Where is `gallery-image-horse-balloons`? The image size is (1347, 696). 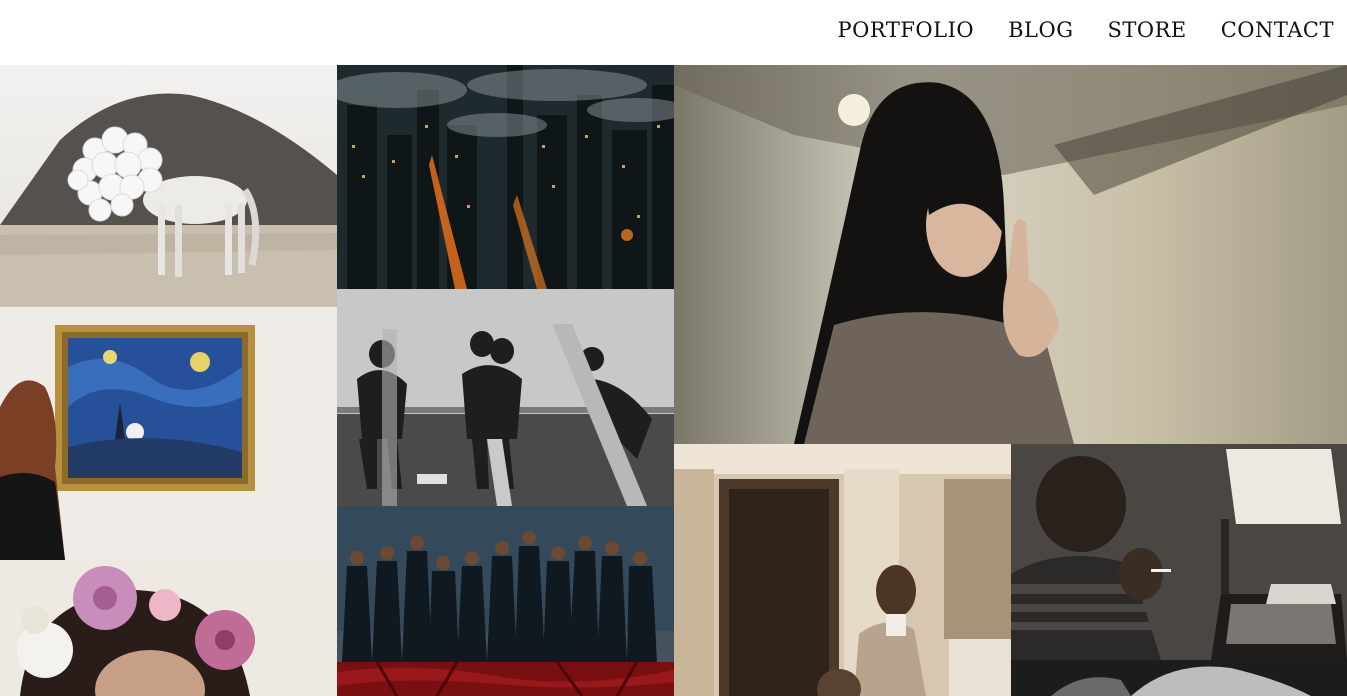
gallery-image-horse-balloons is located at coordinates (168, 186).